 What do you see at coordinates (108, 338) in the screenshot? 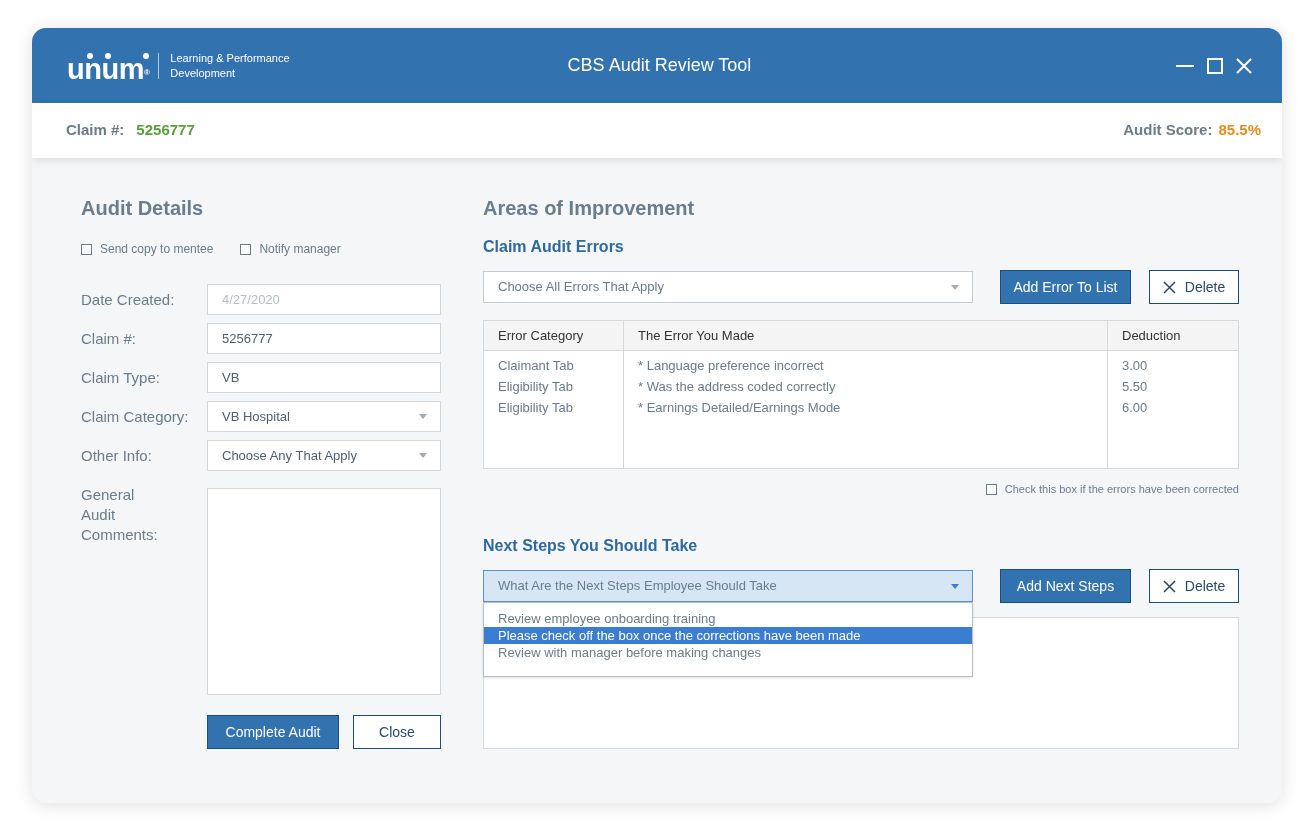
I see `field-label: Claim #:` at bounding box center [108, 338].